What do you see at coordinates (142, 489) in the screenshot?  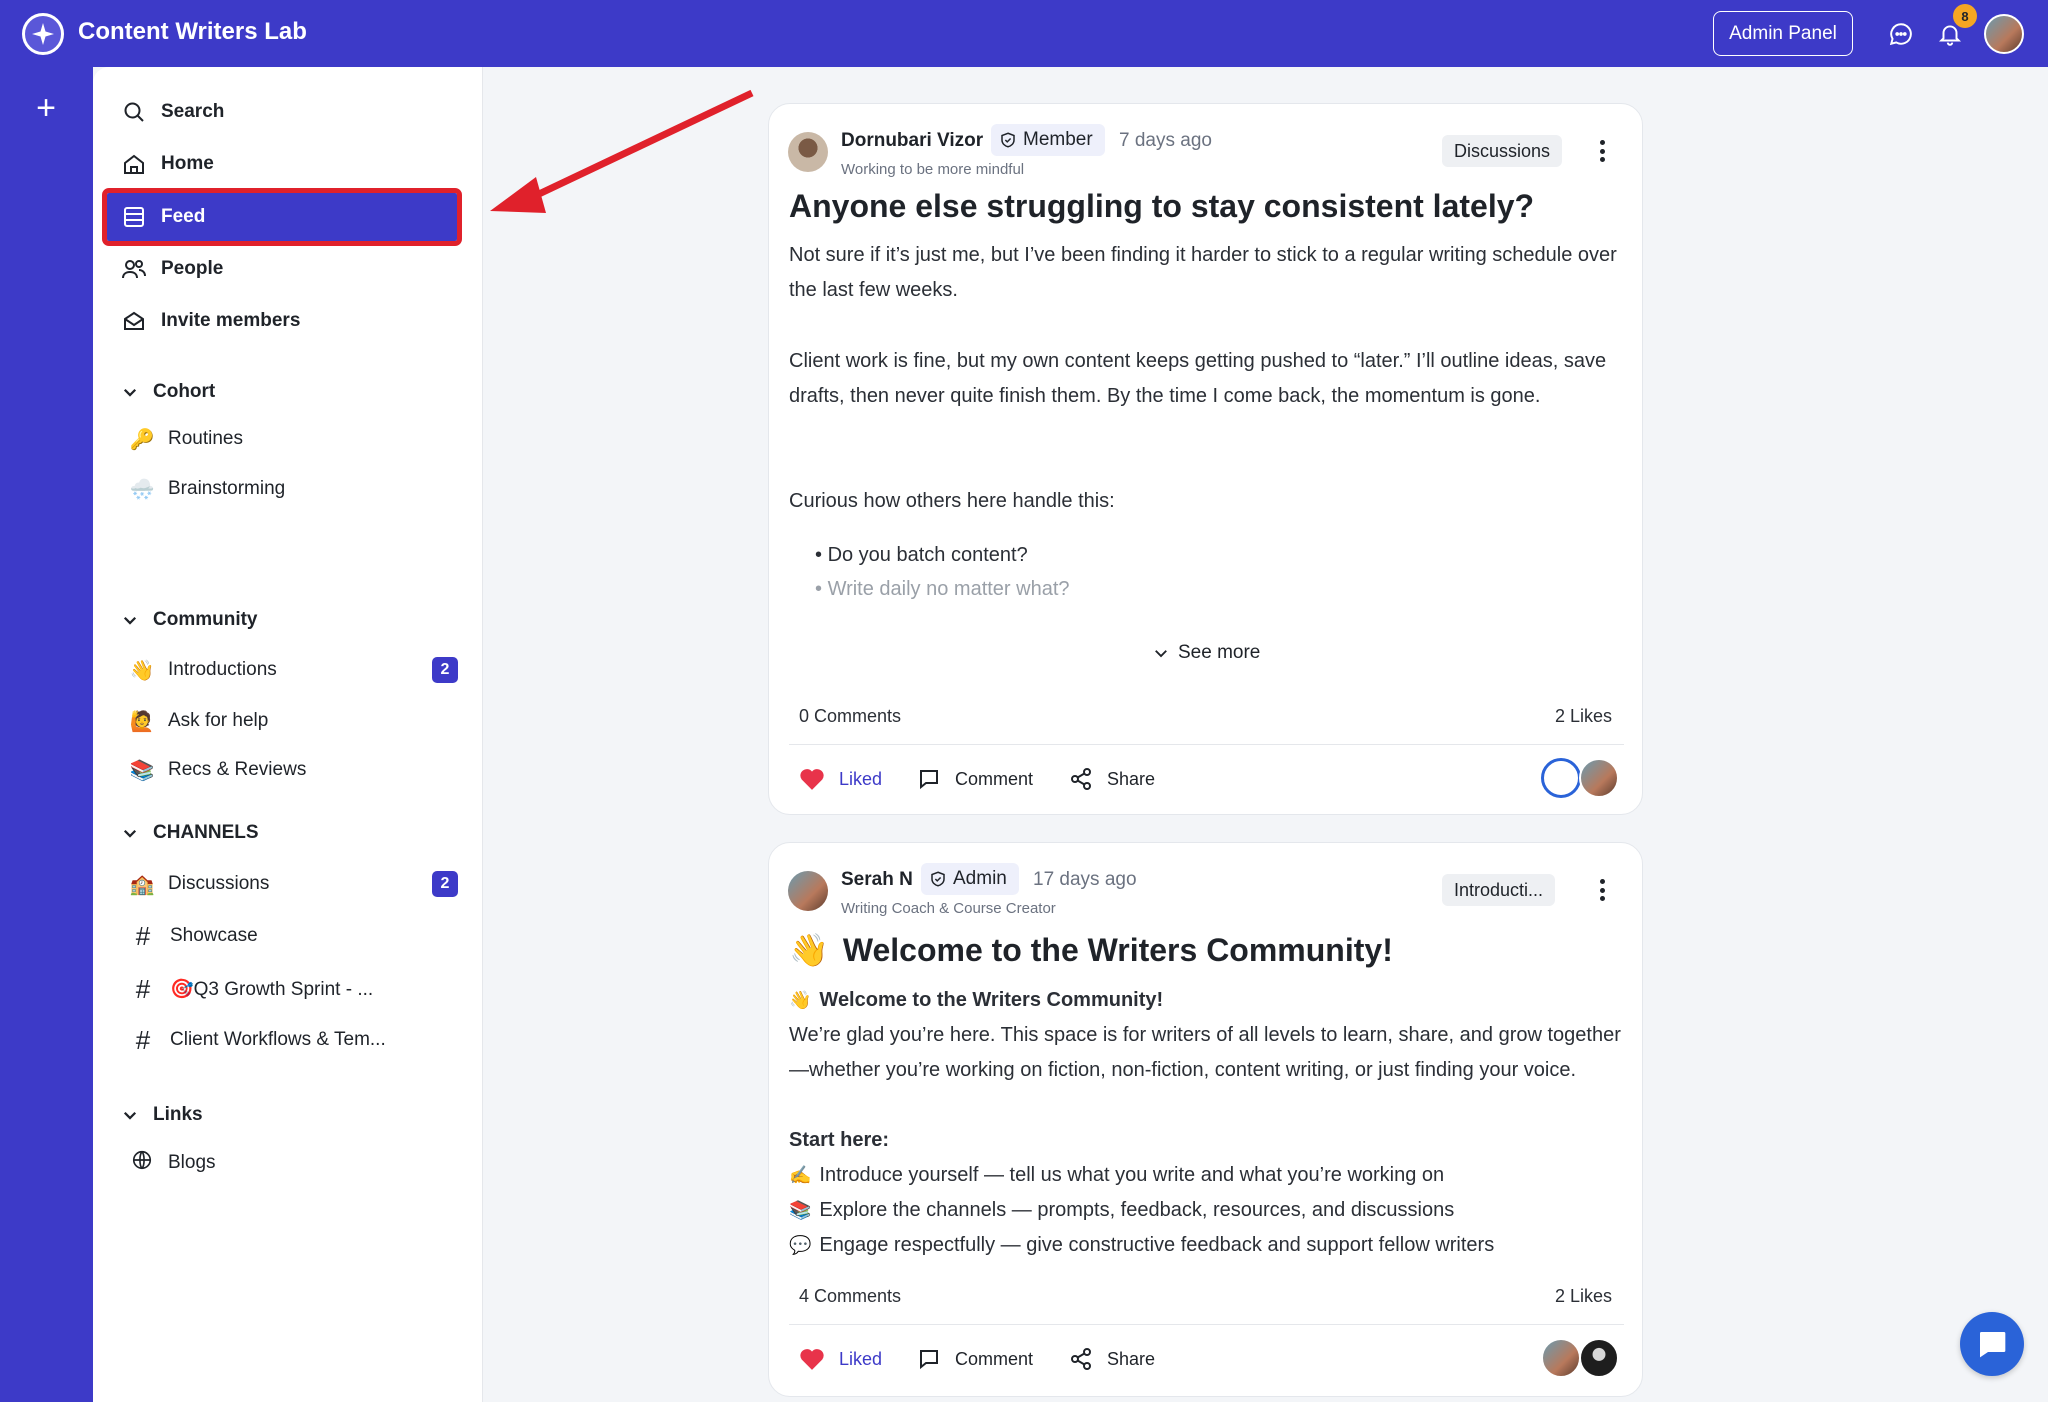 I see `snow-cloud-icon: 🌨️` at bounding box center [142, 489].